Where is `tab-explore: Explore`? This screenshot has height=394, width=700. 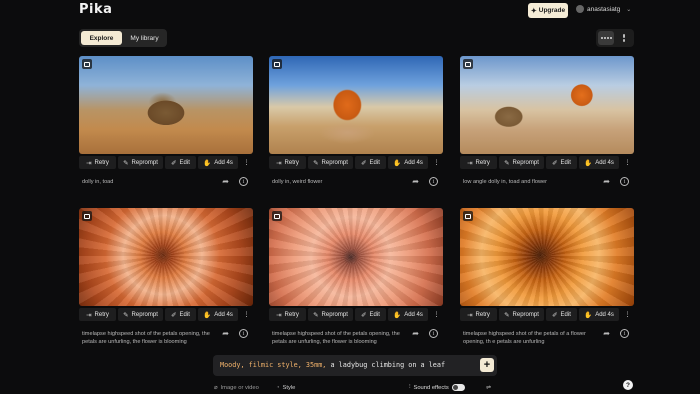 tab-explore: Explore is located at coordinates (101, 38).